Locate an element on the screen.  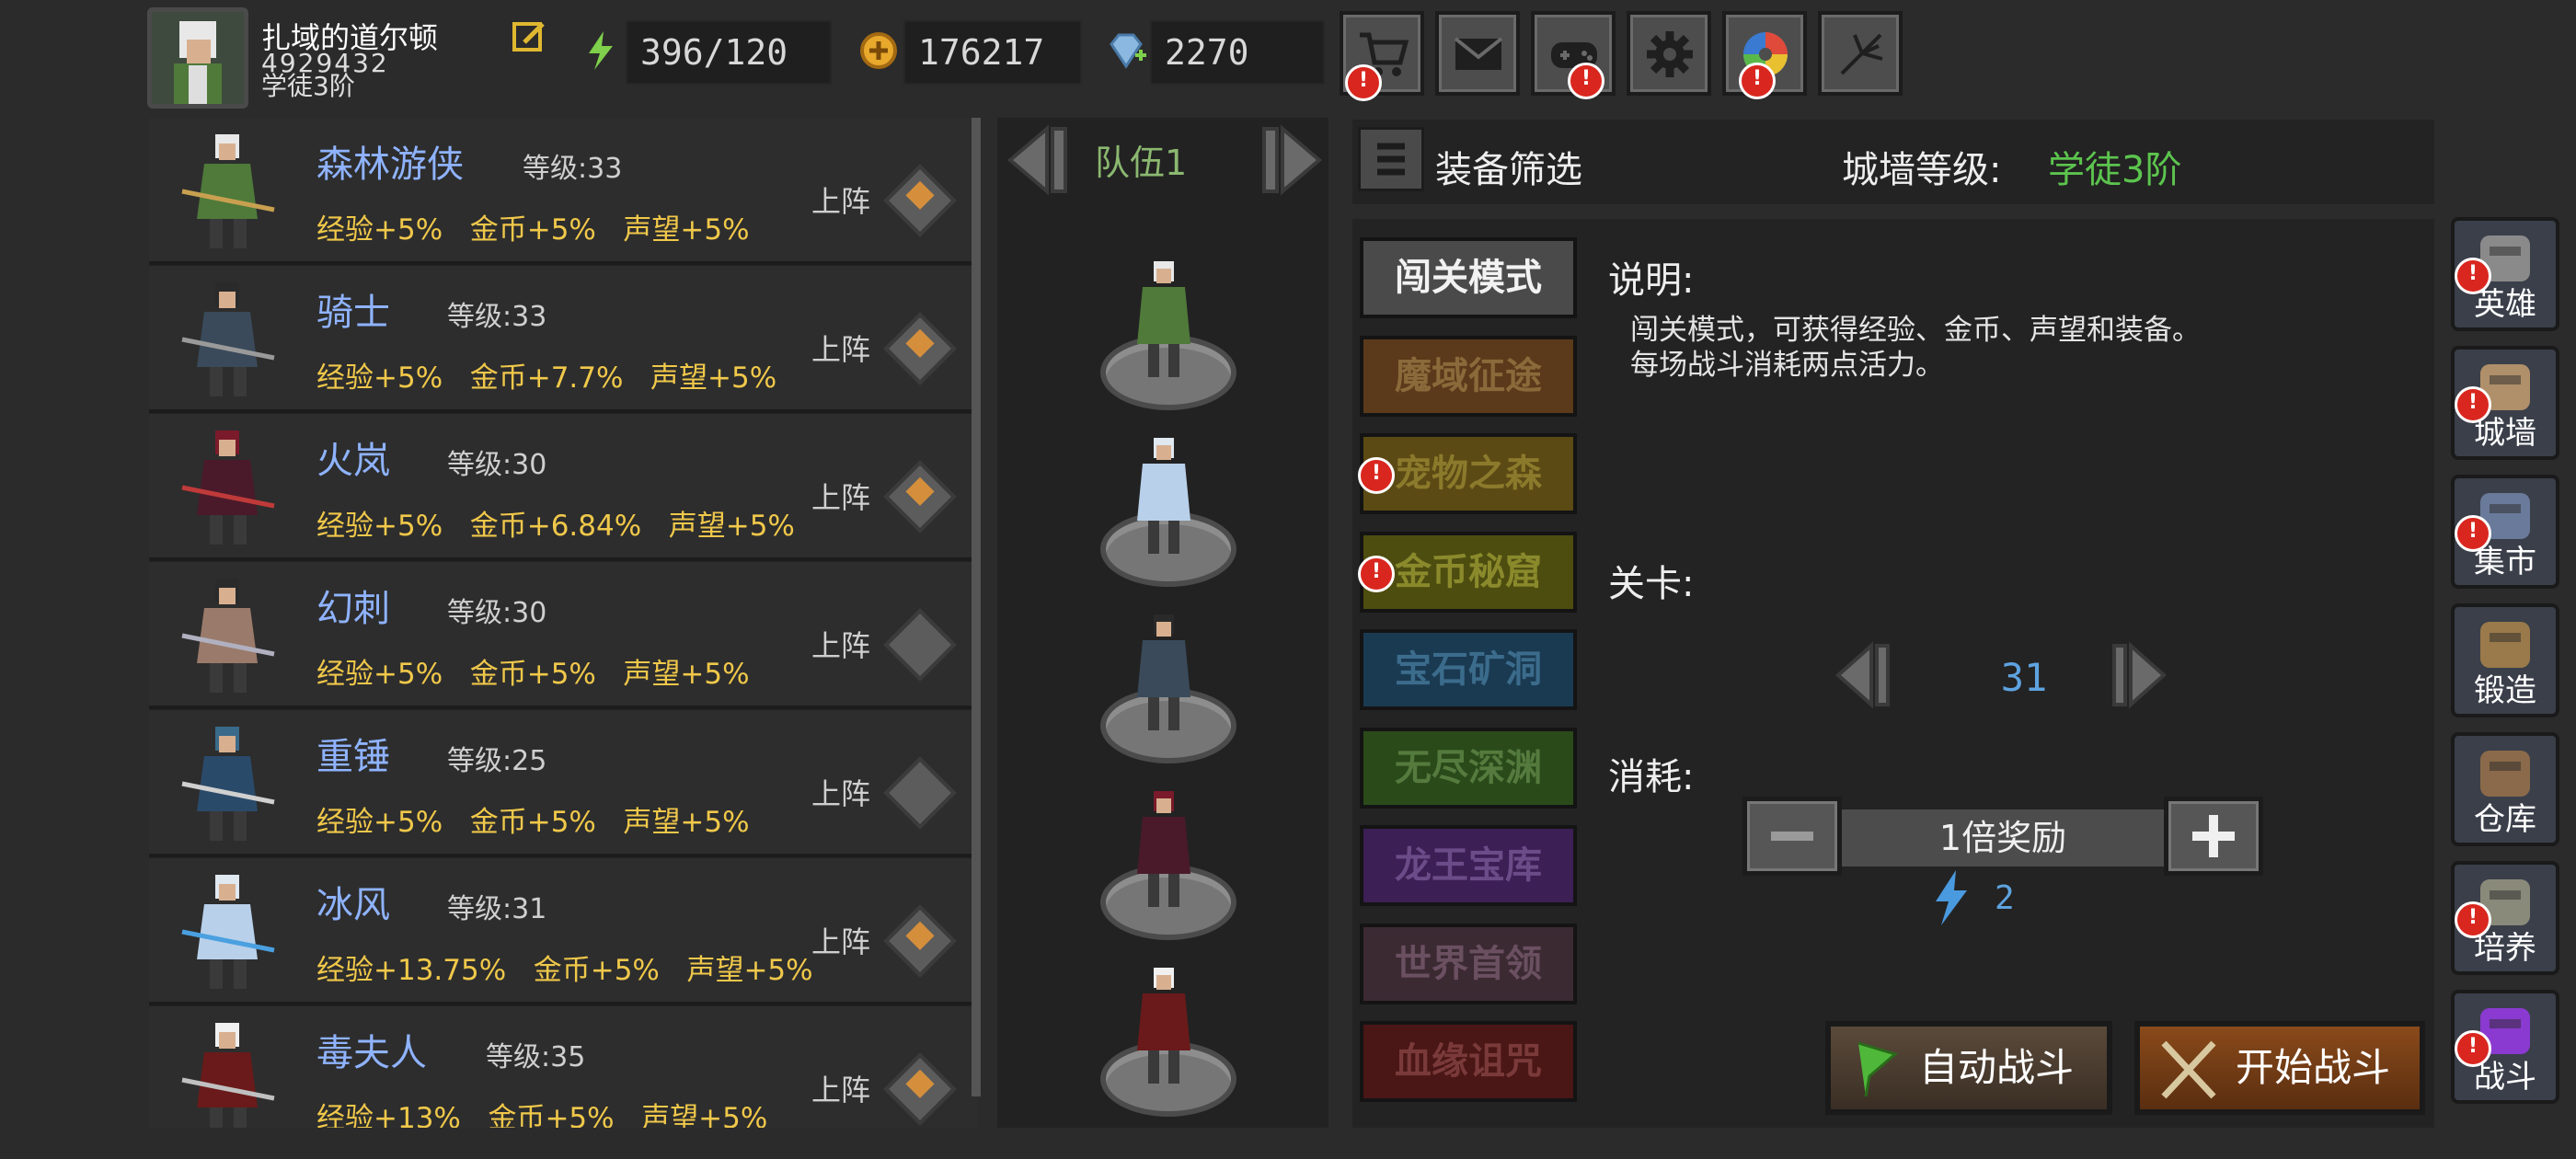
wall-level-label: 城墙等级: is located at coordinates (1922, 170).